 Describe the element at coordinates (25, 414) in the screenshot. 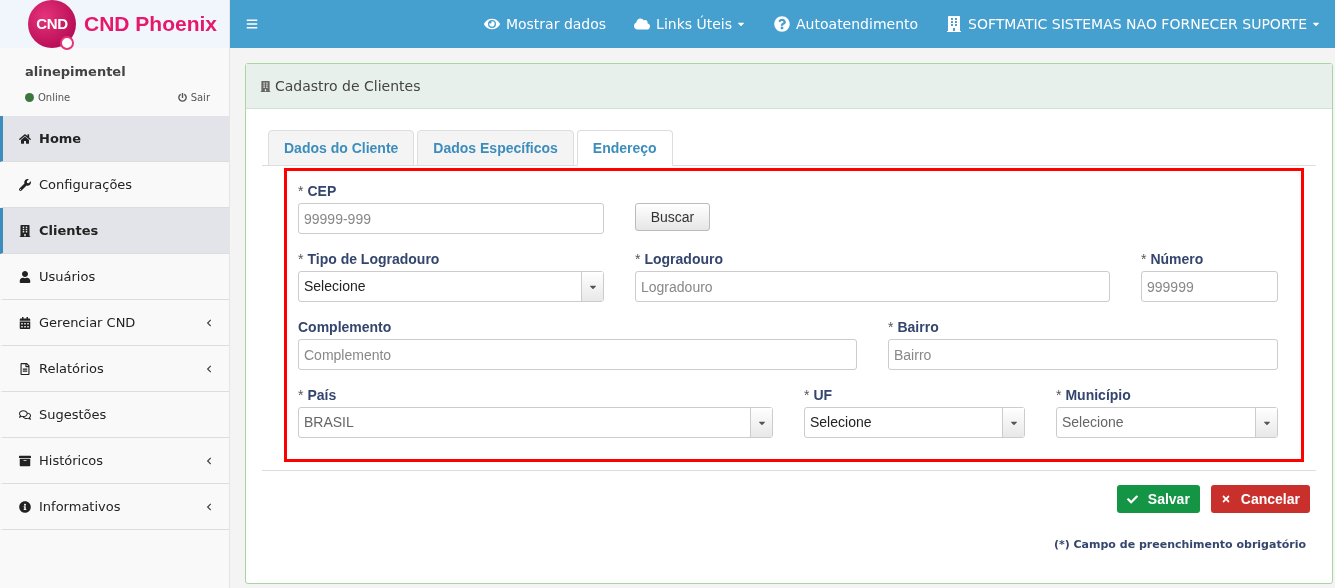

I see `chat-icon` at that location.